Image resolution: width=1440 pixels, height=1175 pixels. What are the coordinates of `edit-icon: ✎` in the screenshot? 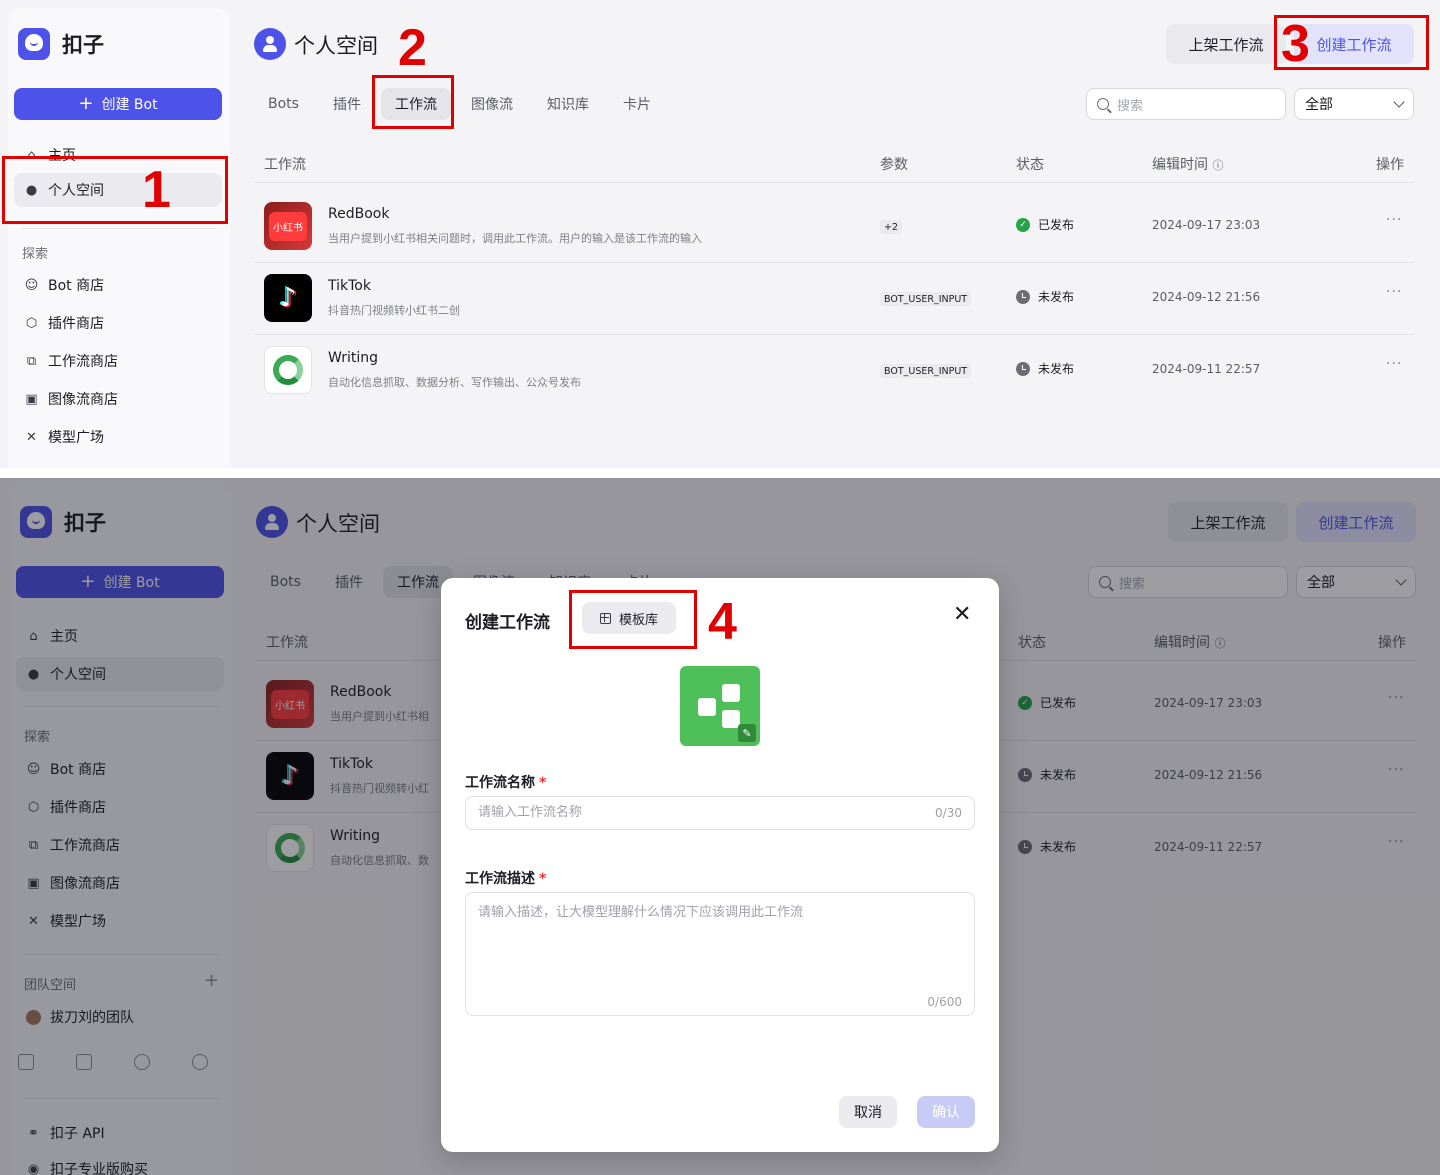 It's located at (747, 733).